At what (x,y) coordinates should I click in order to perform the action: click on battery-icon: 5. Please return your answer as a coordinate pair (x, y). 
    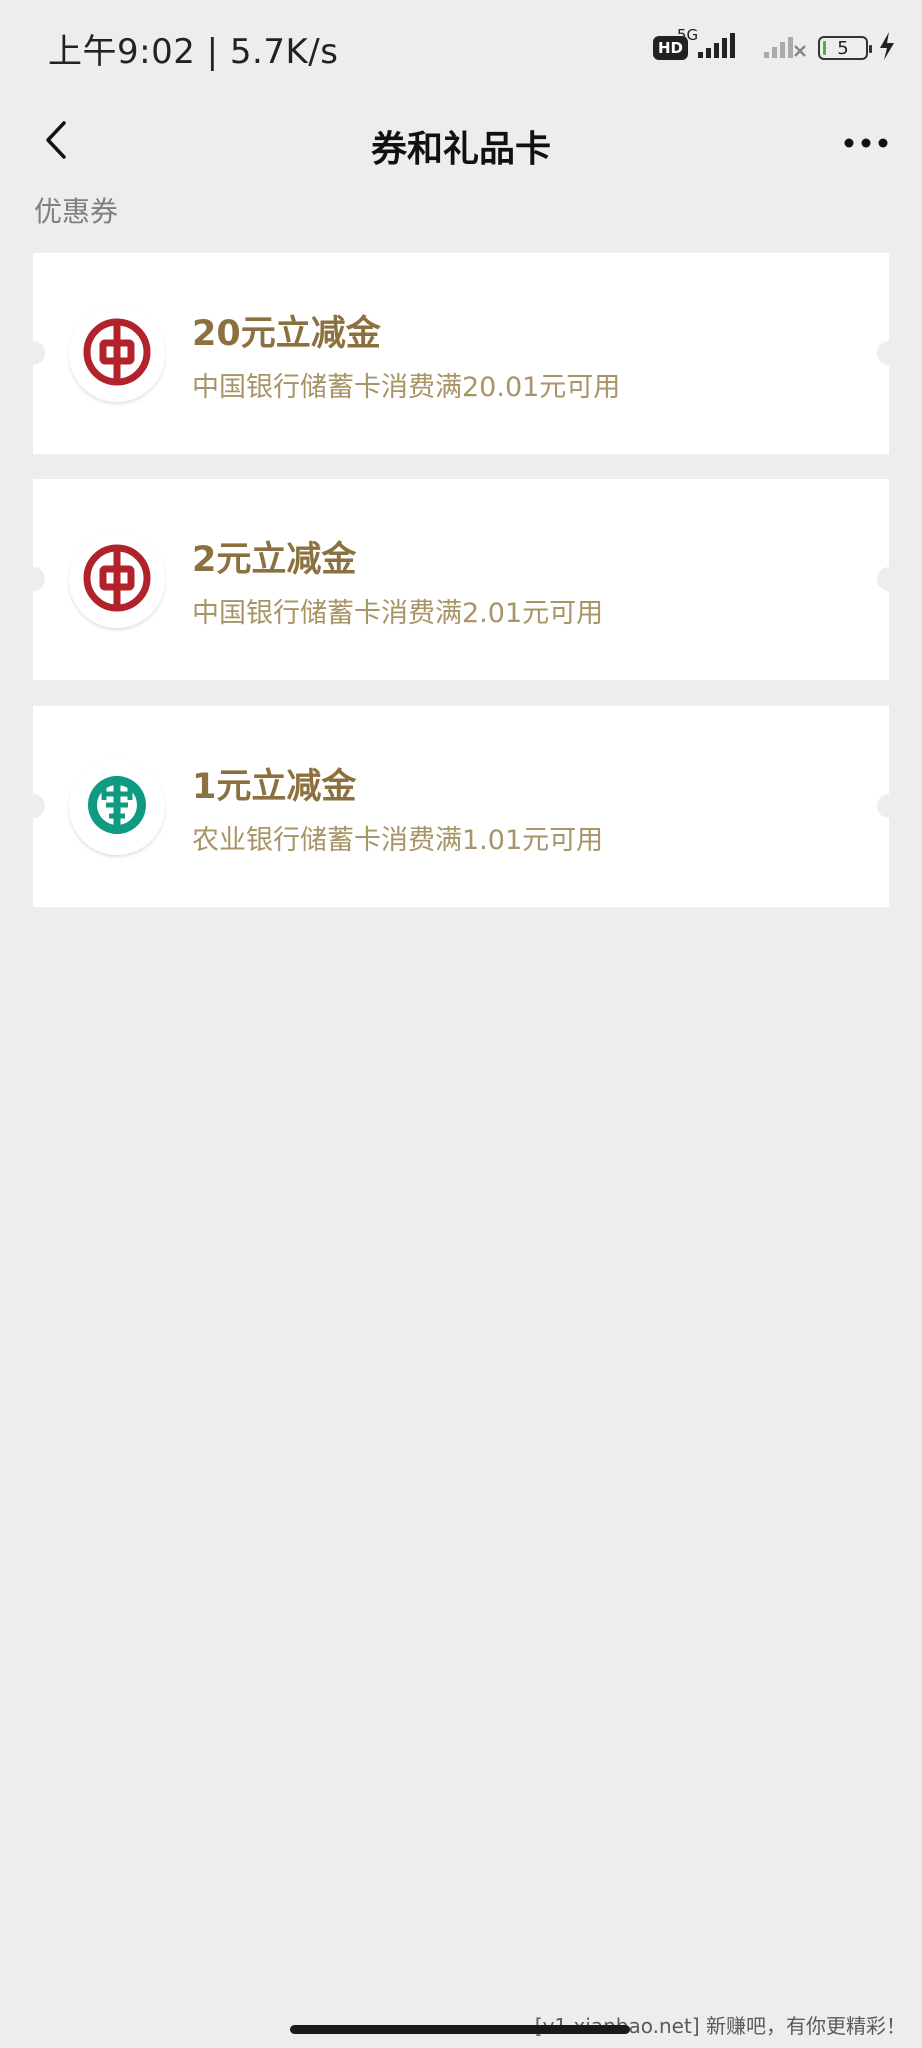
    Looking at the image, I should click on (845, 48).